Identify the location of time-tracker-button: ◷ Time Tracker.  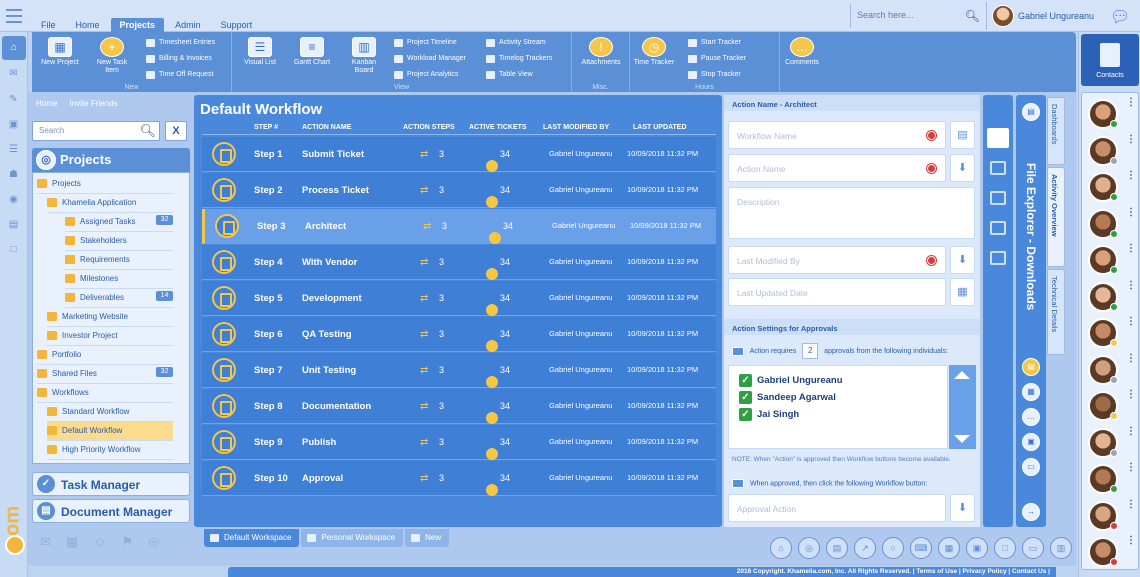
(654, 52).